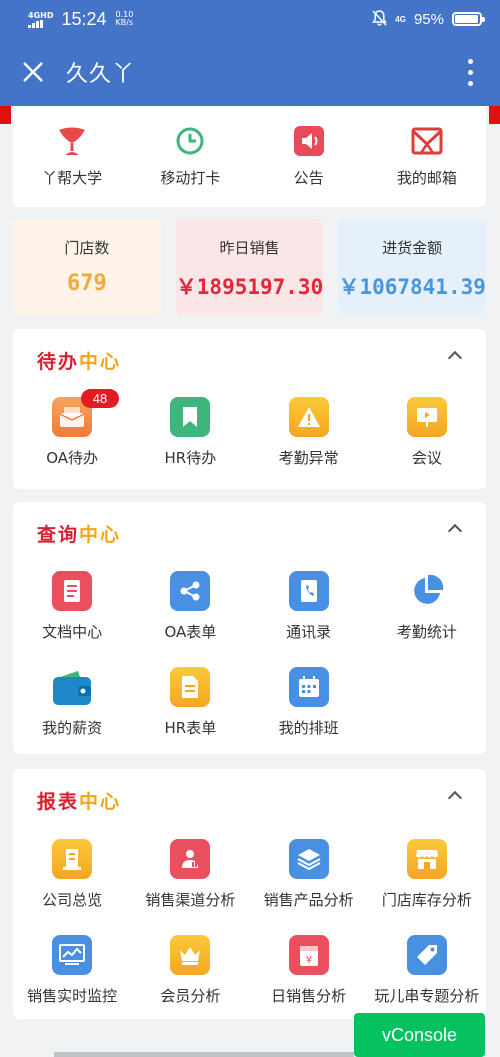 This screenshot has height=1057, width=500. Describe the element at coordinates (249, 287) in the screenshot. I see `stat-value: ￥1895197.30` at that location.